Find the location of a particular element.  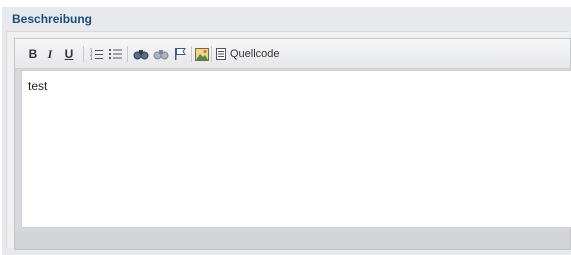

find-icon is located at coordinates (141, 55).